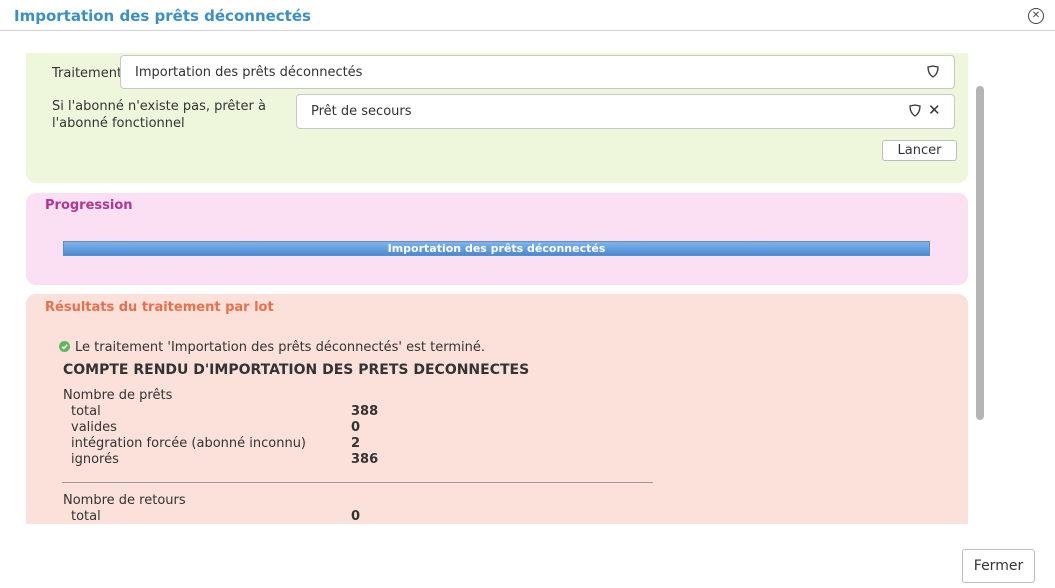 This screenshot has height=588, width=1055. Describe the element at coordinates (86, 411) in the screenshot. I see `prets-total-label: total` at that location.